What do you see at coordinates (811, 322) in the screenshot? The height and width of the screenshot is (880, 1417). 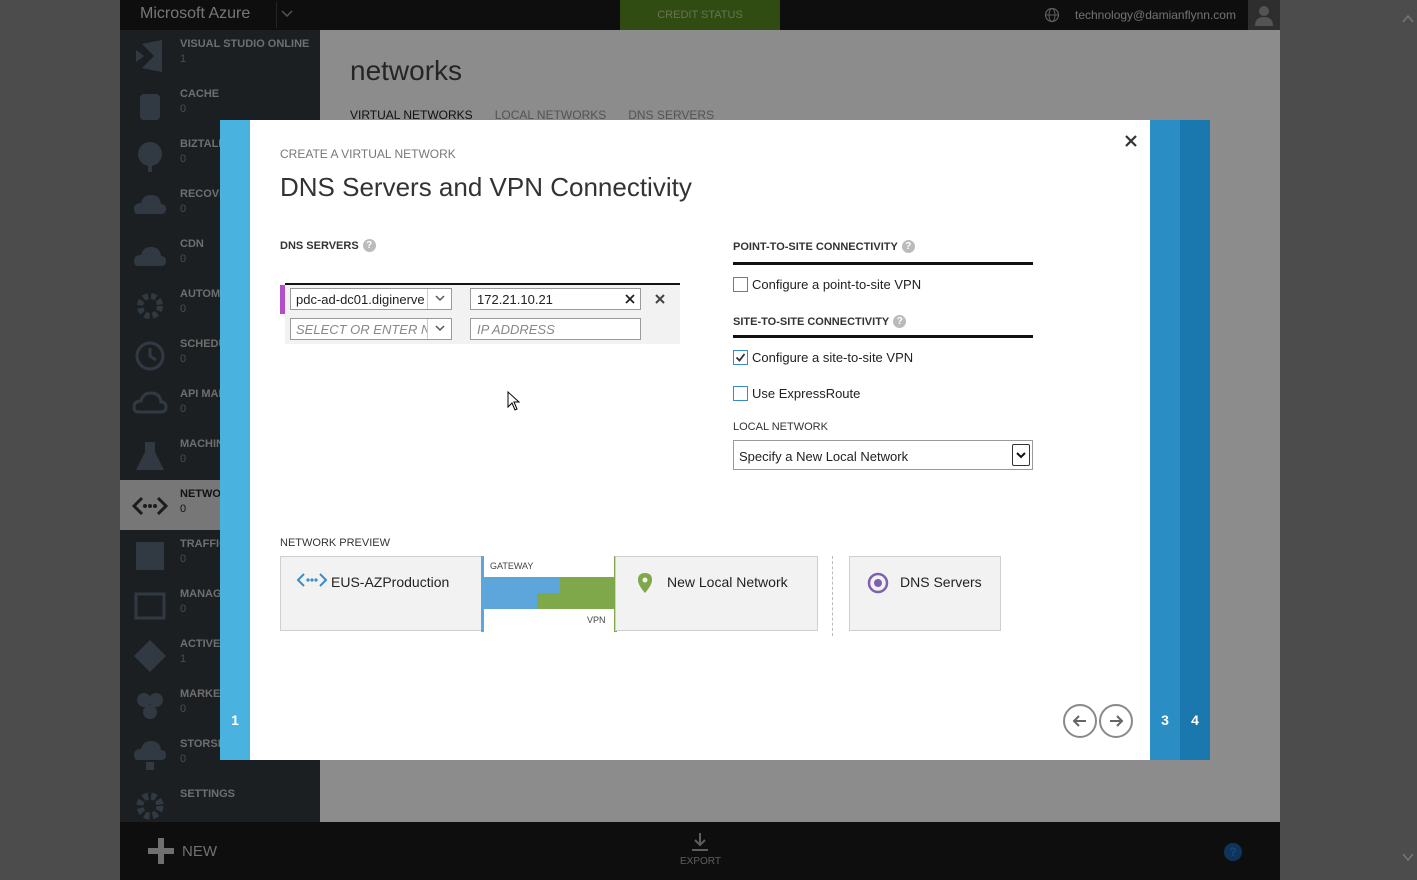 I see `site-to-site-label: SITE-TO-SITE CONNECTIVITY` at bounding box center [811, 322].